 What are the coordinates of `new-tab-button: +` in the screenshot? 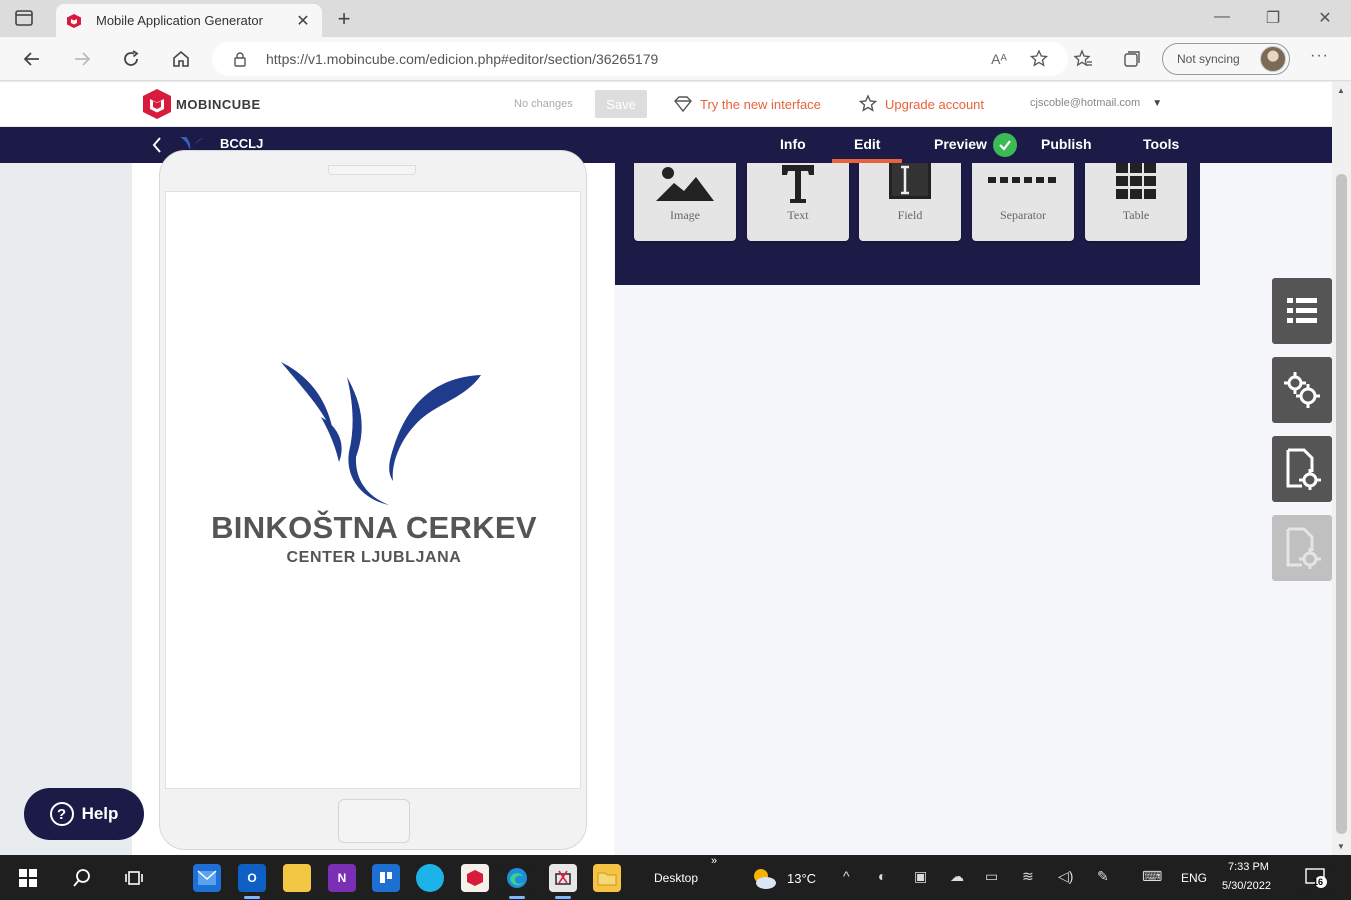 It's located at (344, 19).